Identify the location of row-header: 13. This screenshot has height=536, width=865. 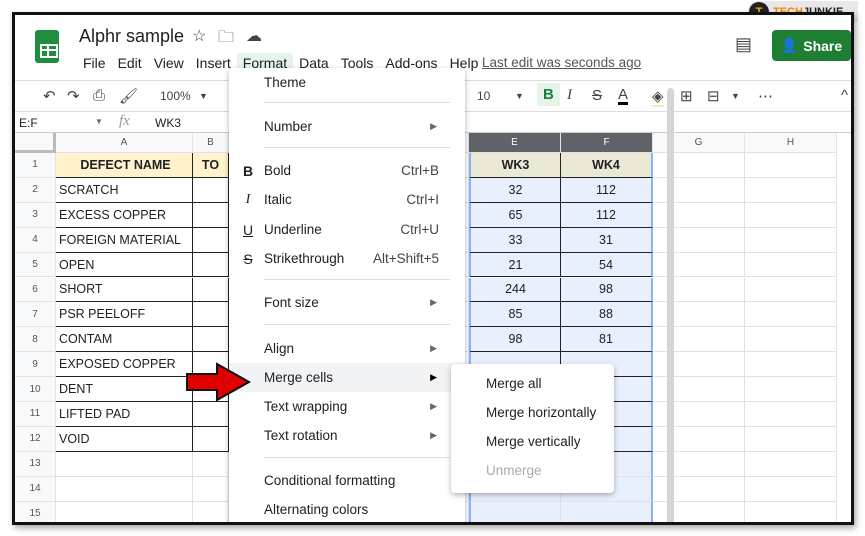
(35, 464).